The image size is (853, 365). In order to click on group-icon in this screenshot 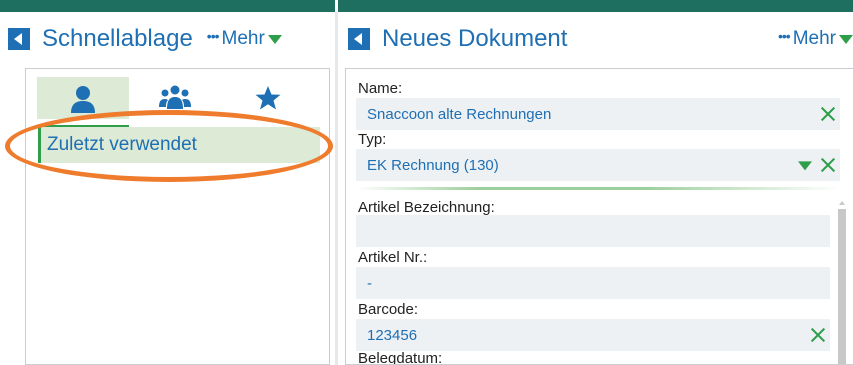, I will do `click(175, 97)`.